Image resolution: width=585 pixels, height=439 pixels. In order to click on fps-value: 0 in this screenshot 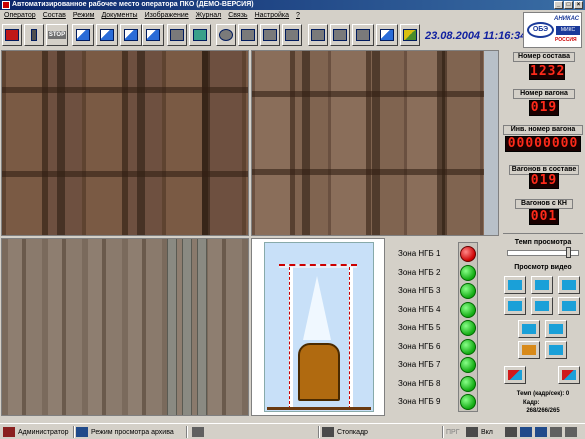, I will do `click(567, 394)`.